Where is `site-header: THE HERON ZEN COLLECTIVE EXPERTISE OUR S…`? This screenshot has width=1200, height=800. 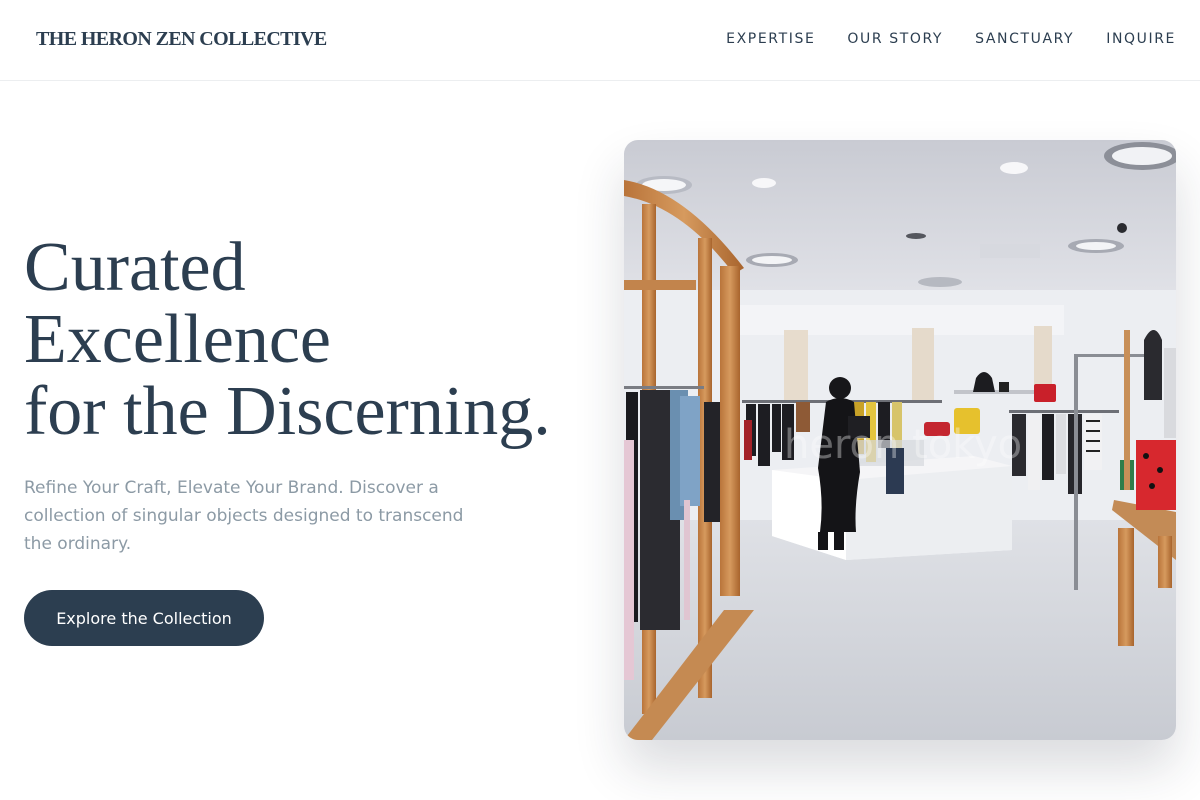
site-header: THE HERON ZEN COLLECTIVE EXPERTISE OUR S… is located at coordinates (600, 40).